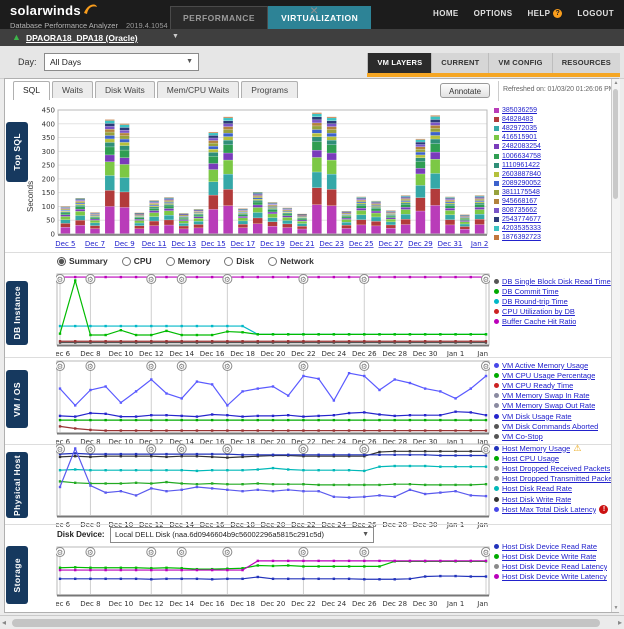  Describe the element at coordinates (537, 488) in the screenshot. I see `legend-link-host-disk-read-rate: Host Disk Read Rate` at that location.